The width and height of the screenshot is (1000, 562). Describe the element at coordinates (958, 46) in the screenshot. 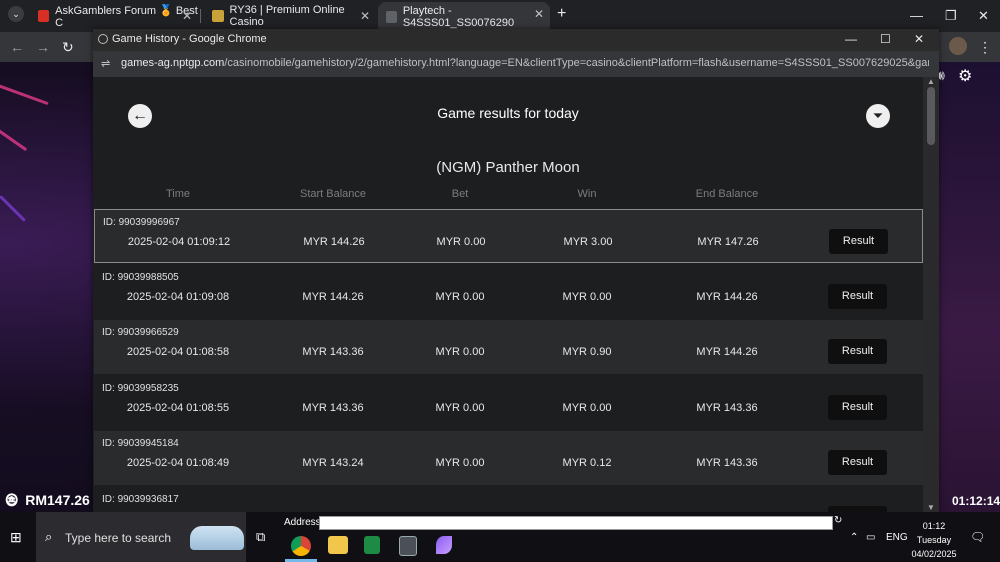

I see `profile-avatar` at that location.